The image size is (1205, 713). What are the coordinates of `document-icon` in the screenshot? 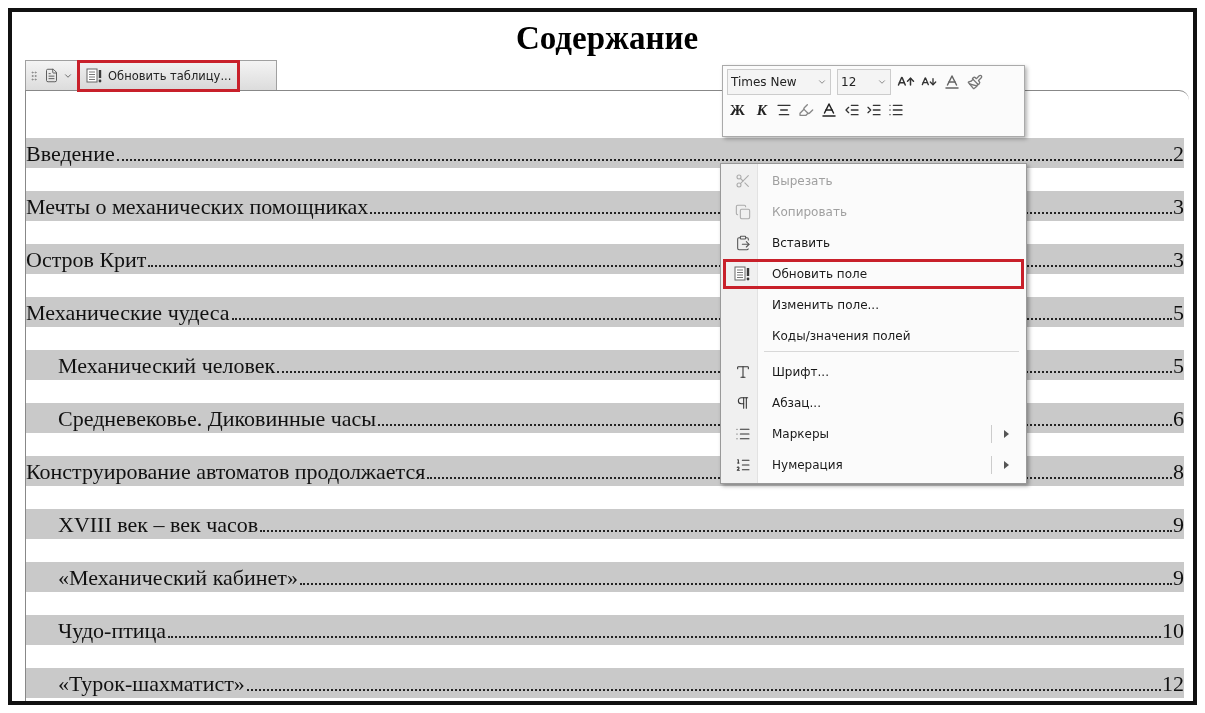 It's located at (51, 75).